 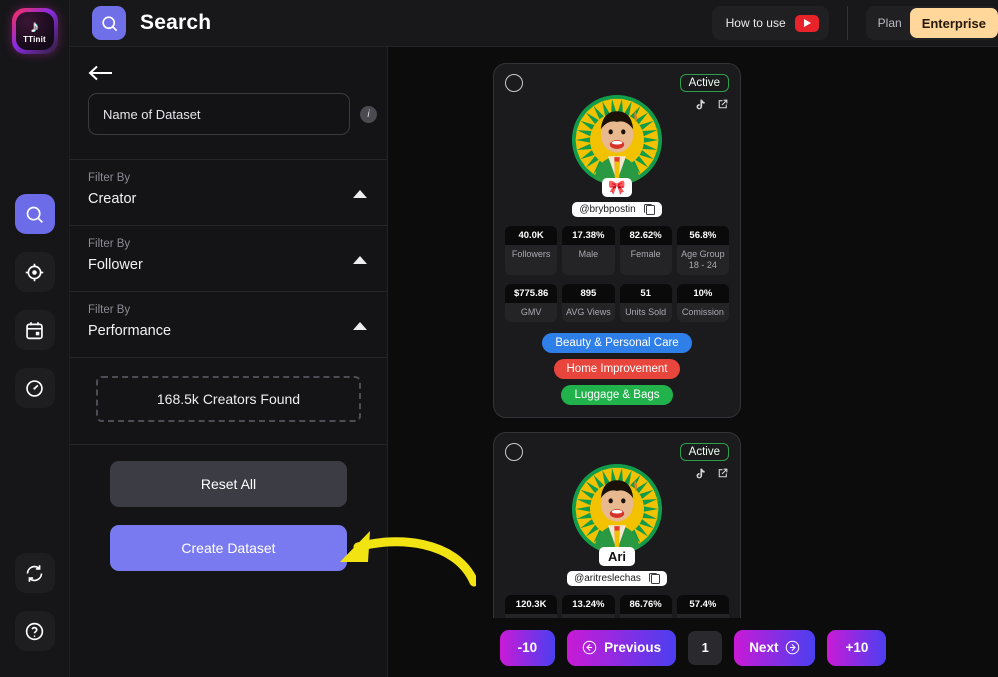 What do you see at coordinates (764, 647) in the screenshot?
I see `next-label: Next` at bounding box center [764, 647].